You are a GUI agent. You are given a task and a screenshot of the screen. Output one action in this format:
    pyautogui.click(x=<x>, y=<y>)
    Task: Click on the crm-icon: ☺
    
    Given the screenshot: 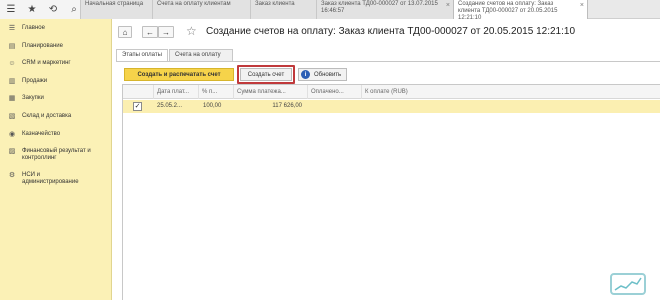 What is the action you would take?
    pyautogui.click(x=12, y=63)
    